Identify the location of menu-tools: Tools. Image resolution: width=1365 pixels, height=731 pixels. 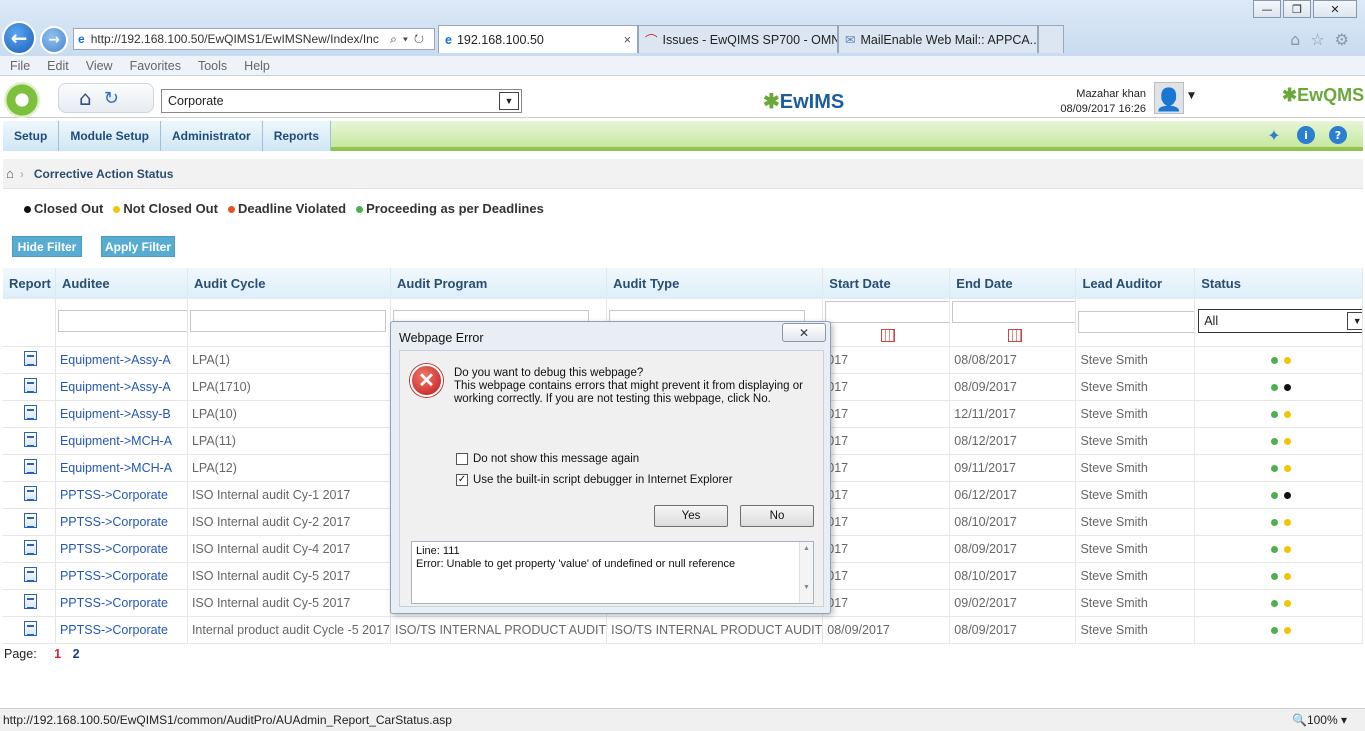
(212, 66).